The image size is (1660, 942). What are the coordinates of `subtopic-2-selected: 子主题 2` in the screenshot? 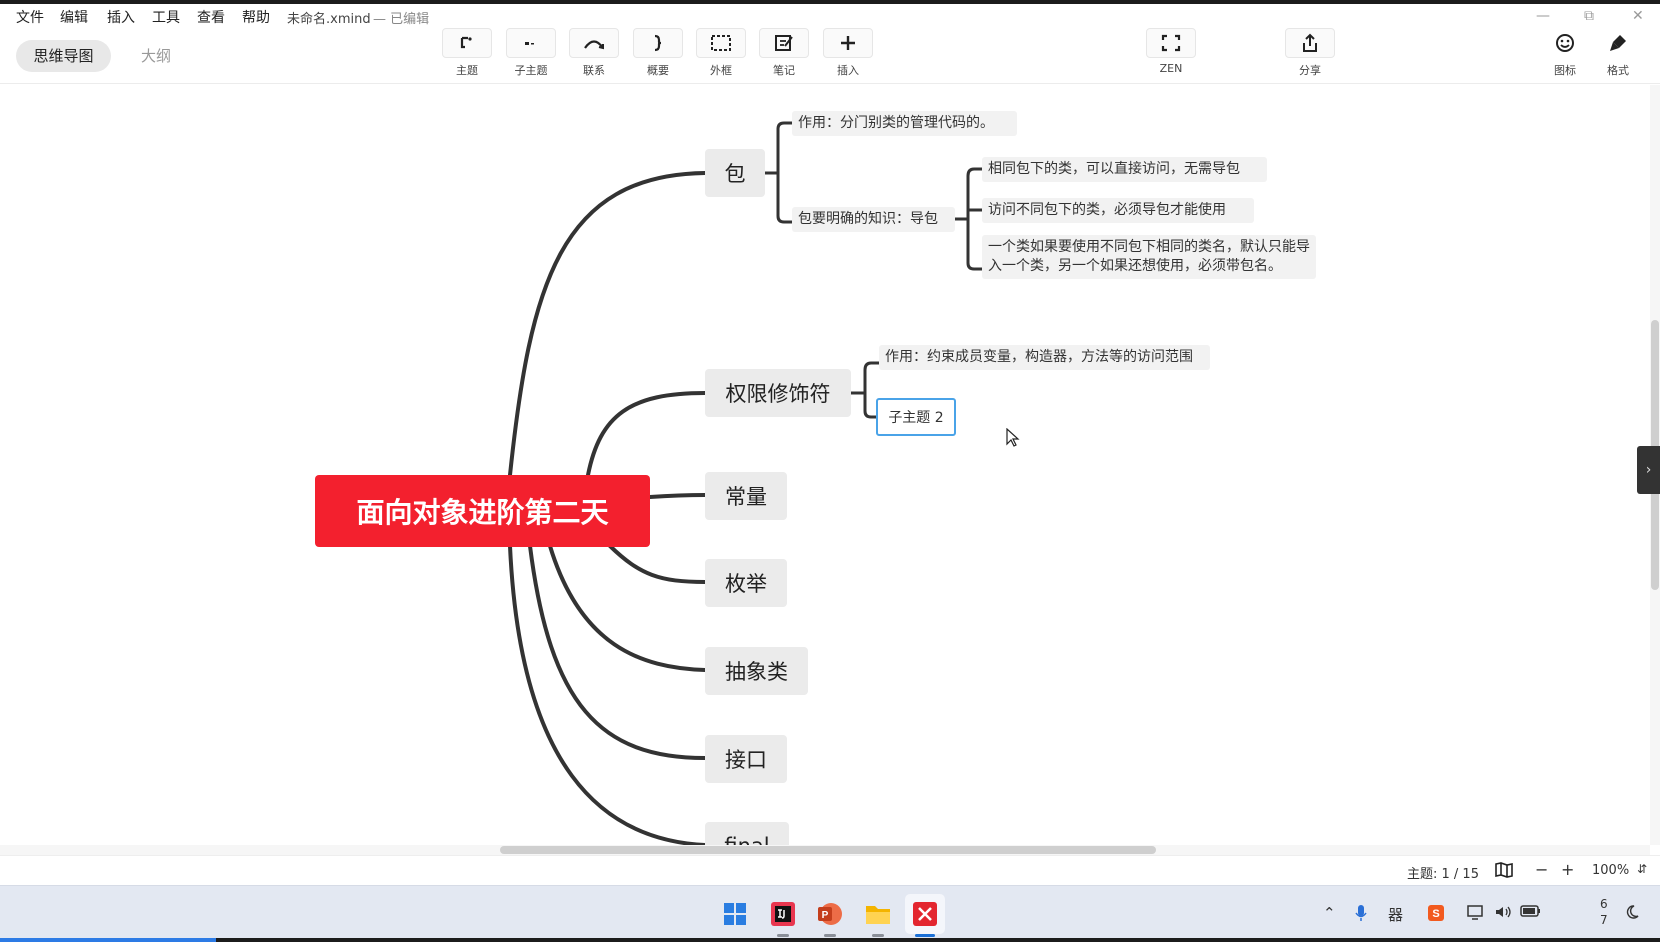 It's located at (916, 417).